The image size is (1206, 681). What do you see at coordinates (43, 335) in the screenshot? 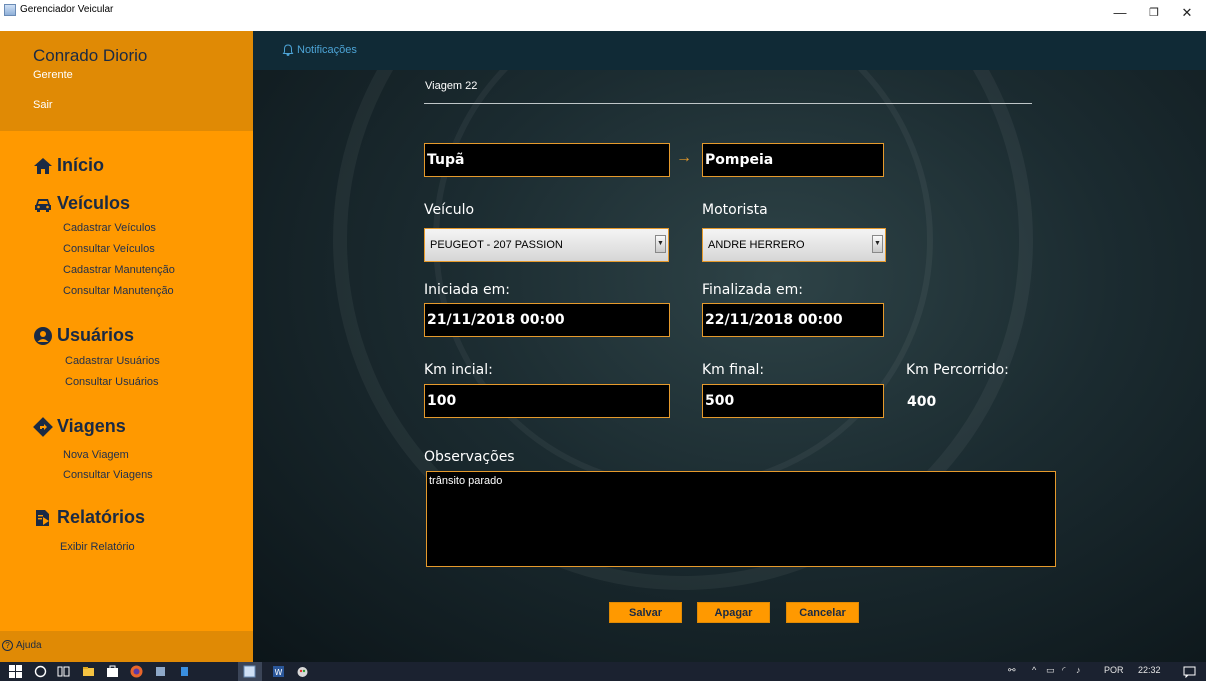
I see `user-circle-icon` at bounding box center [43, 335].